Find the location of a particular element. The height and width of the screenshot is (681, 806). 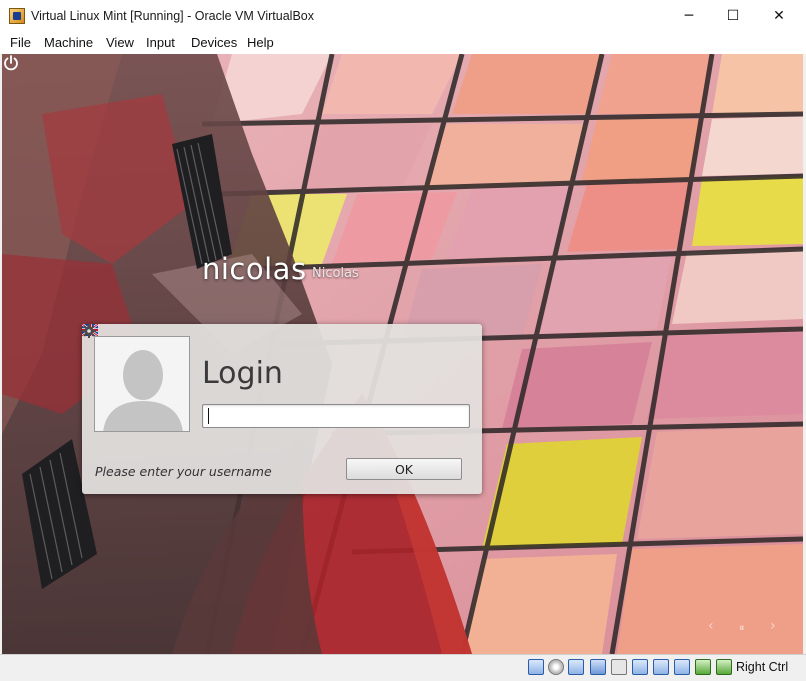

maximize-button: ☐ is located at coordinates (733, 16).